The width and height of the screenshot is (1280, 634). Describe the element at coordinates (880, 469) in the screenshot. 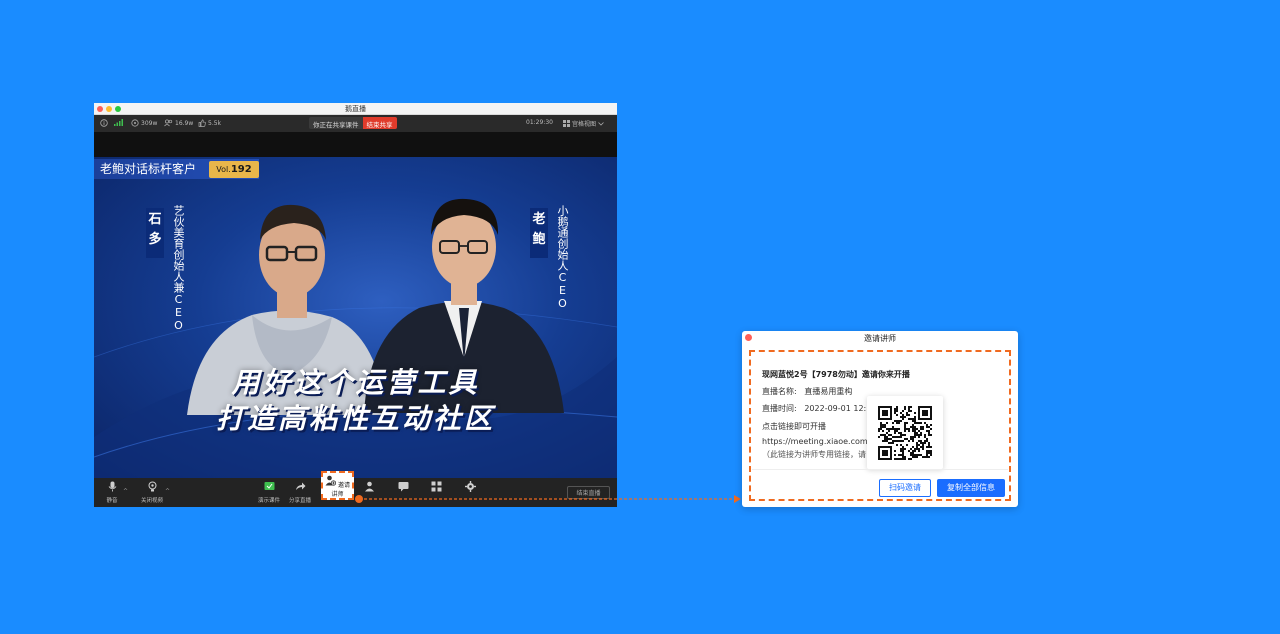

I see `dialog-divider` at that location.